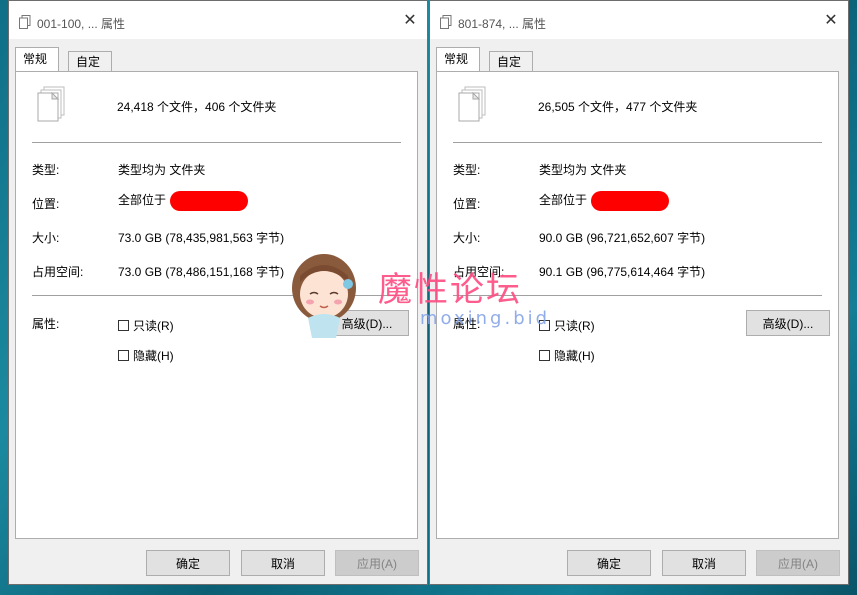 Image resolution: width=857 pixels, height=595 pixels. I want to click on disk-size-value: 73.0 GB (78,486,151,168 字节), so click(201, 272).